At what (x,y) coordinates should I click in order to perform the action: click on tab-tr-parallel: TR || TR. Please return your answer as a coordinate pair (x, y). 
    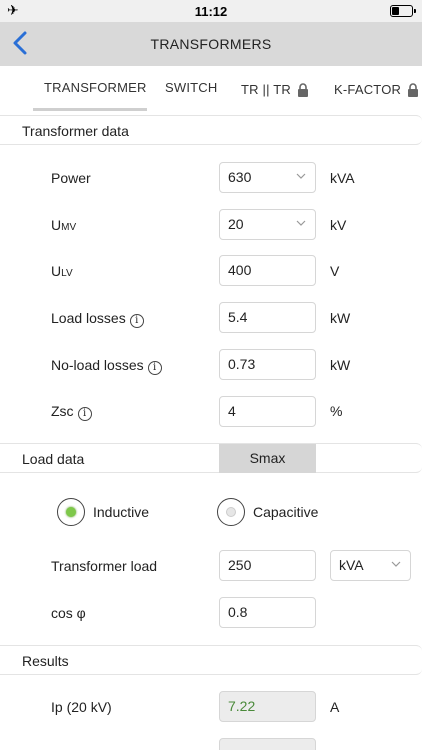
    Looking at the image, I should click on (275, 89).